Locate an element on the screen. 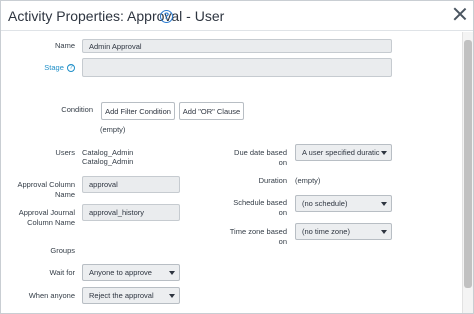  users-label: Users is located at coordinates (65, 152).